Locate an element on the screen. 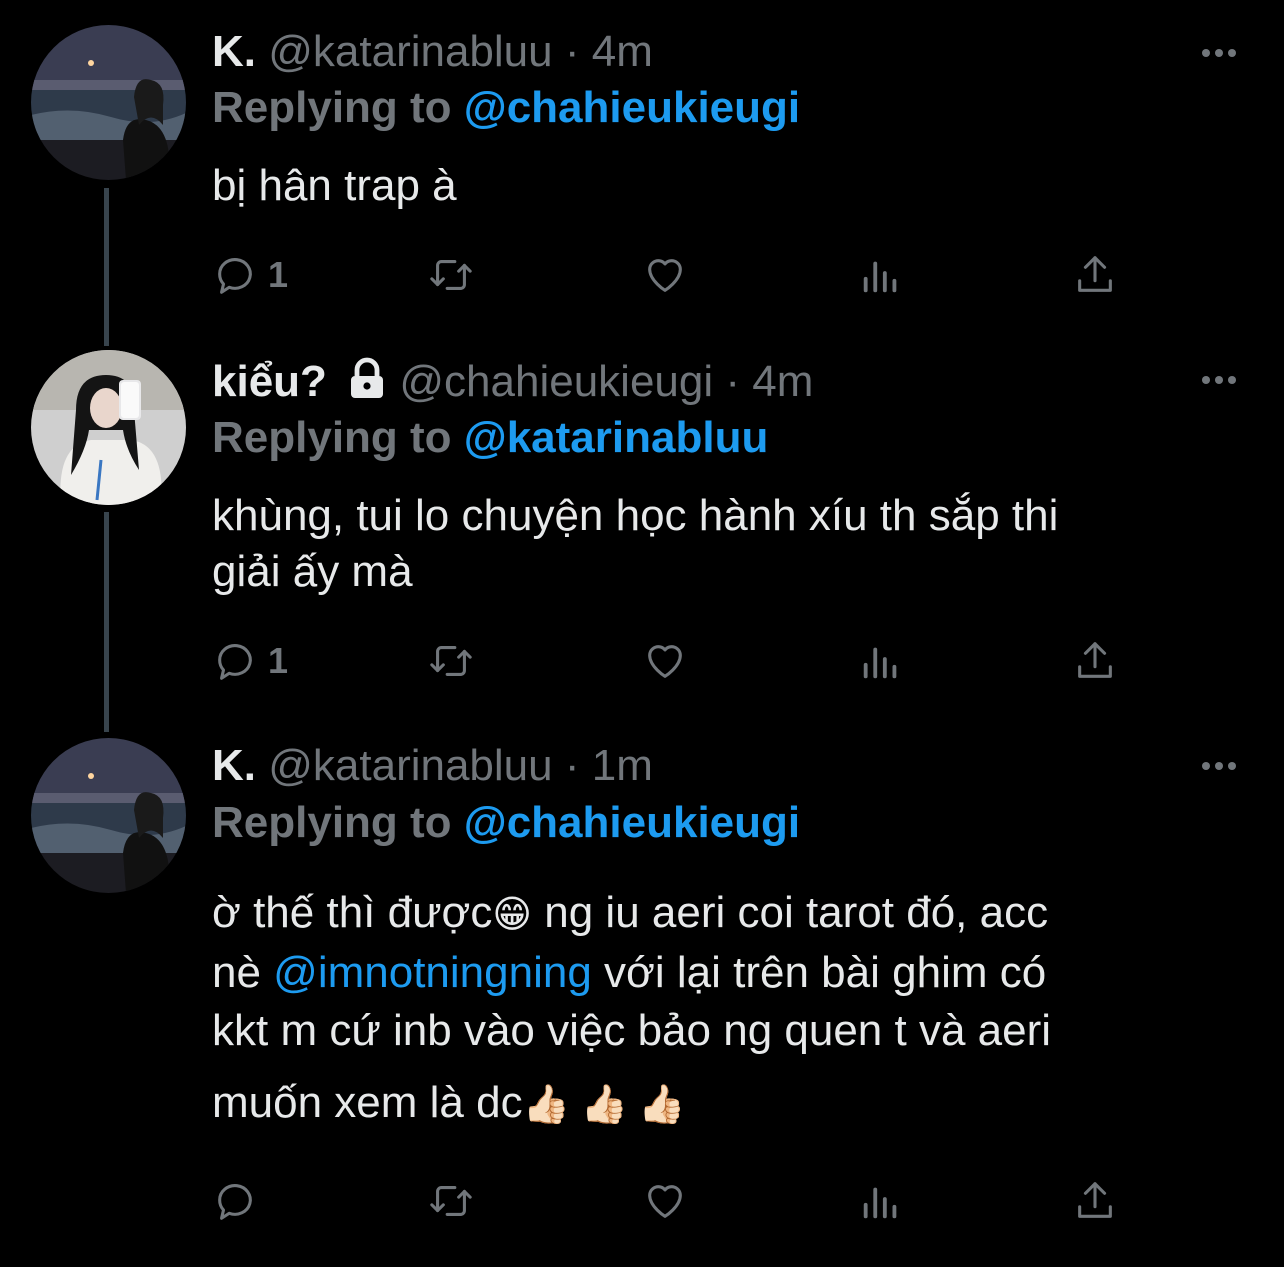 This screenshot has height=1267, width=1284. replying-to-handle: @katarinabluu is located at coordinates (616, 437).